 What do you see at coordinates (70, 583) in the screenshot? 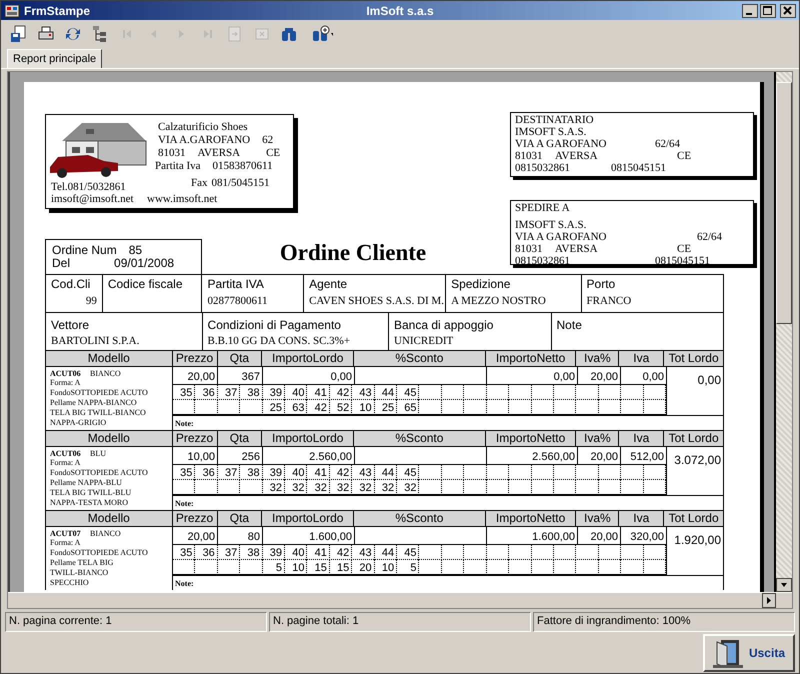
I see `model-detail: SPECCHIO` at bounding box center [70, 583].